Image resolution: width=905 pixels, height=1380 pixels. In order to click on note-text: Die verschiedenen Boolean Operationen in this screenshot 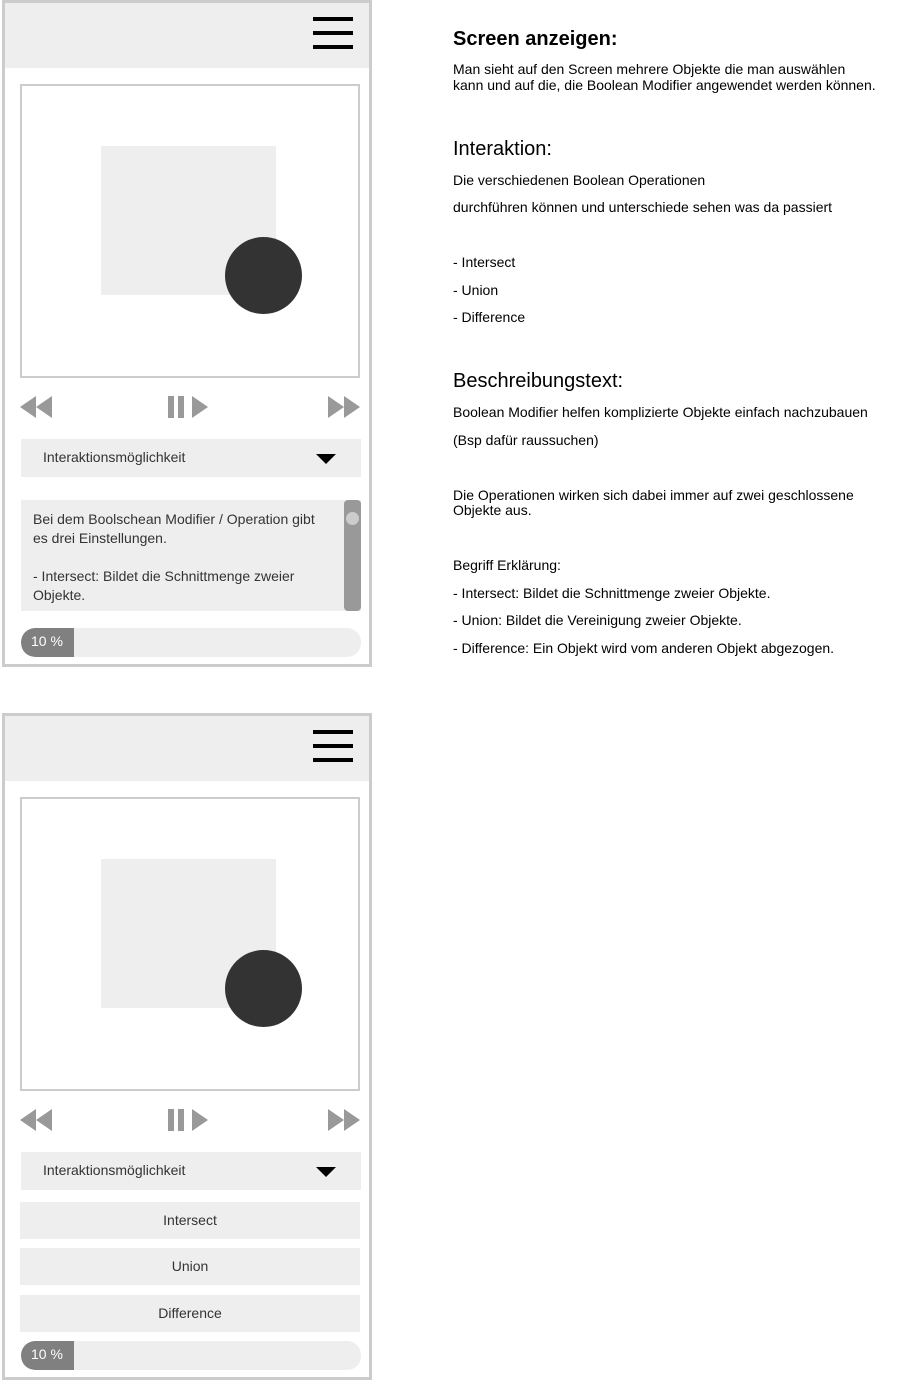, I will do `click(579, 180)`.